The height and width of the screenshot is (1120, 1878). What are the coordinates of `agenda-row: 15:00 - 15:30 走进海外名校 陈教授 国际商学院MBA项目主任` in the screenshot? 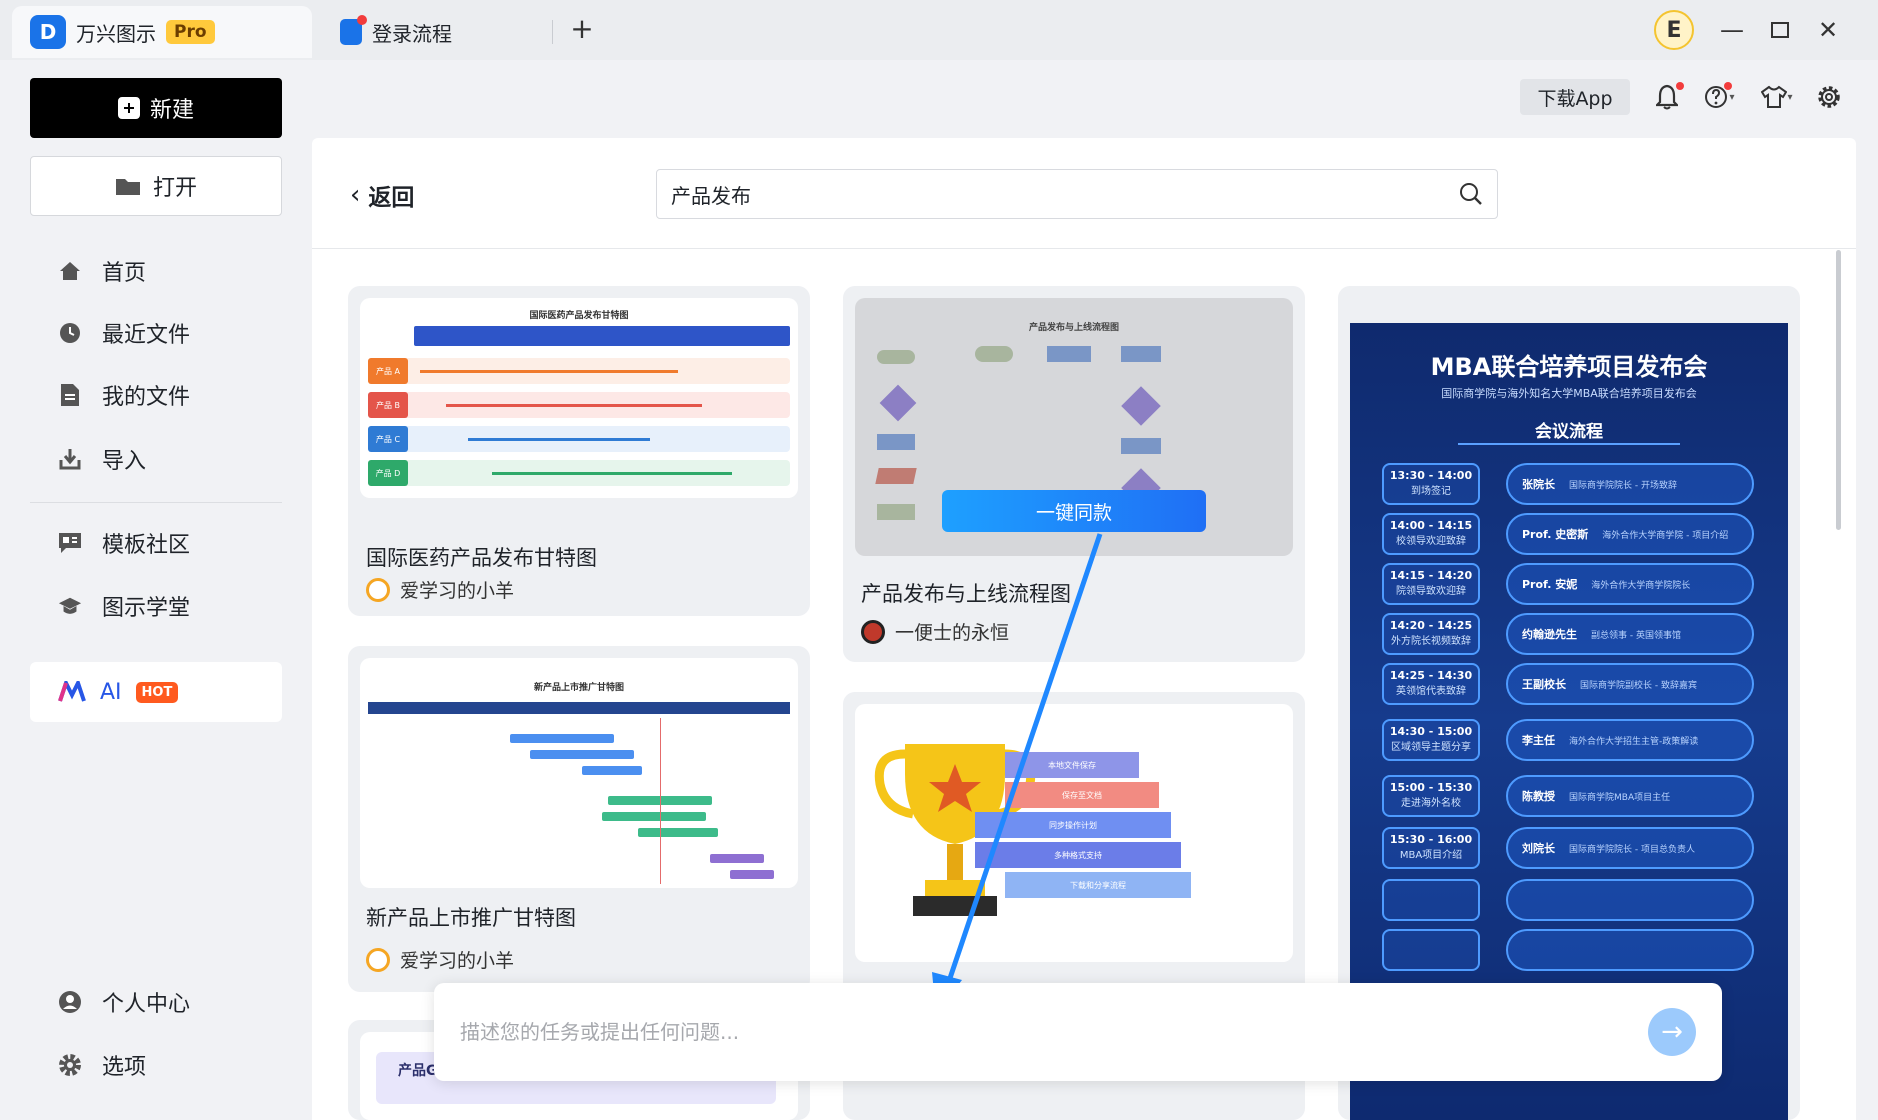 It's located at (1572, 796).